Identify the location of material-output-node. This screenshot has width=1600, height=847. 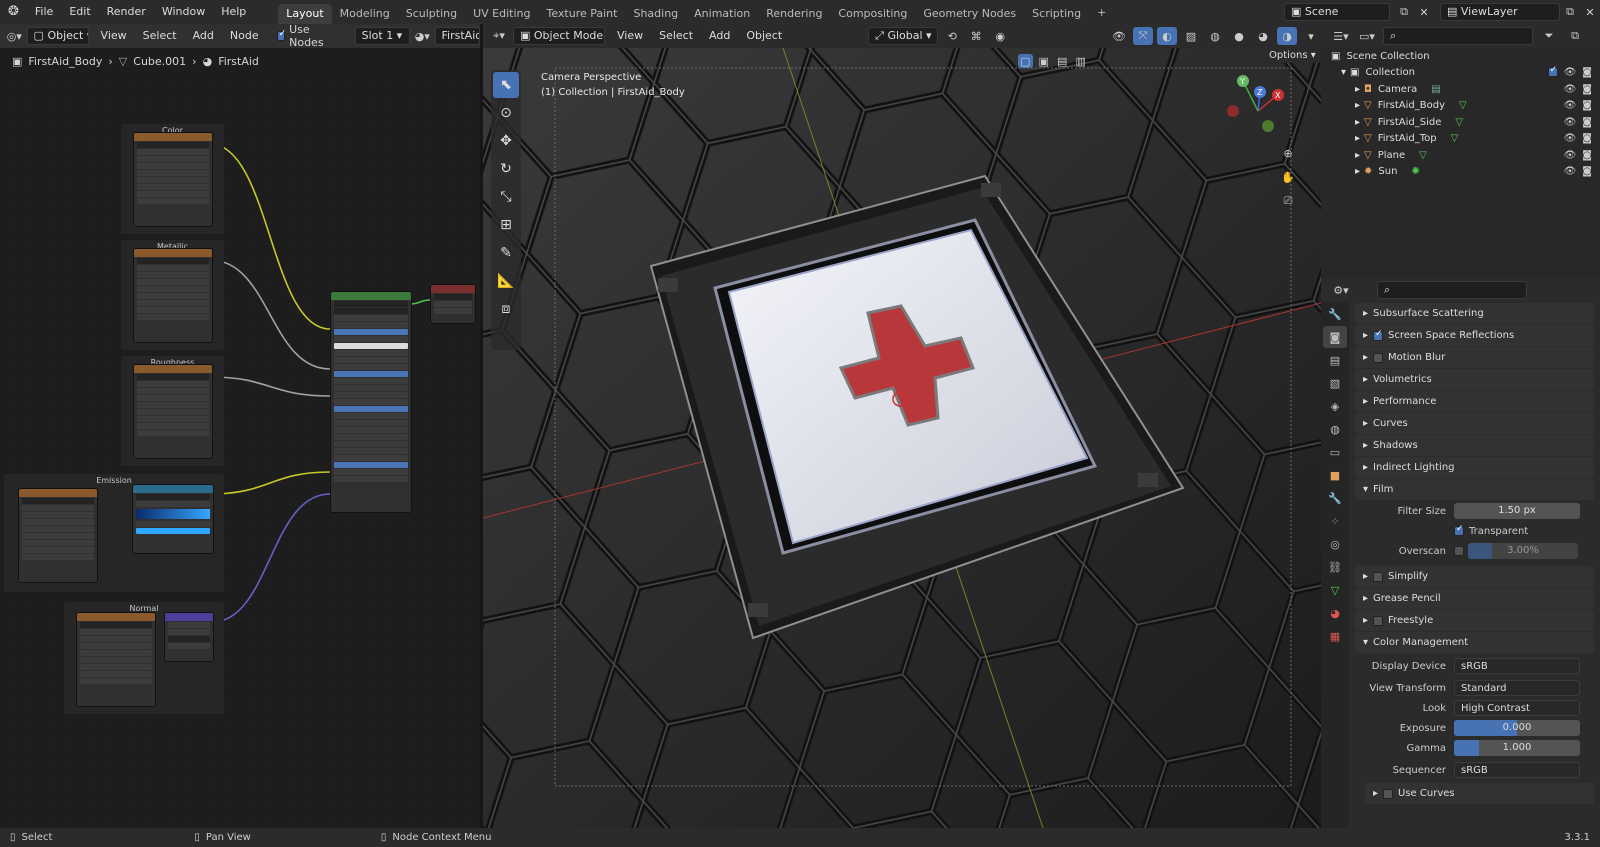
(453, 304).